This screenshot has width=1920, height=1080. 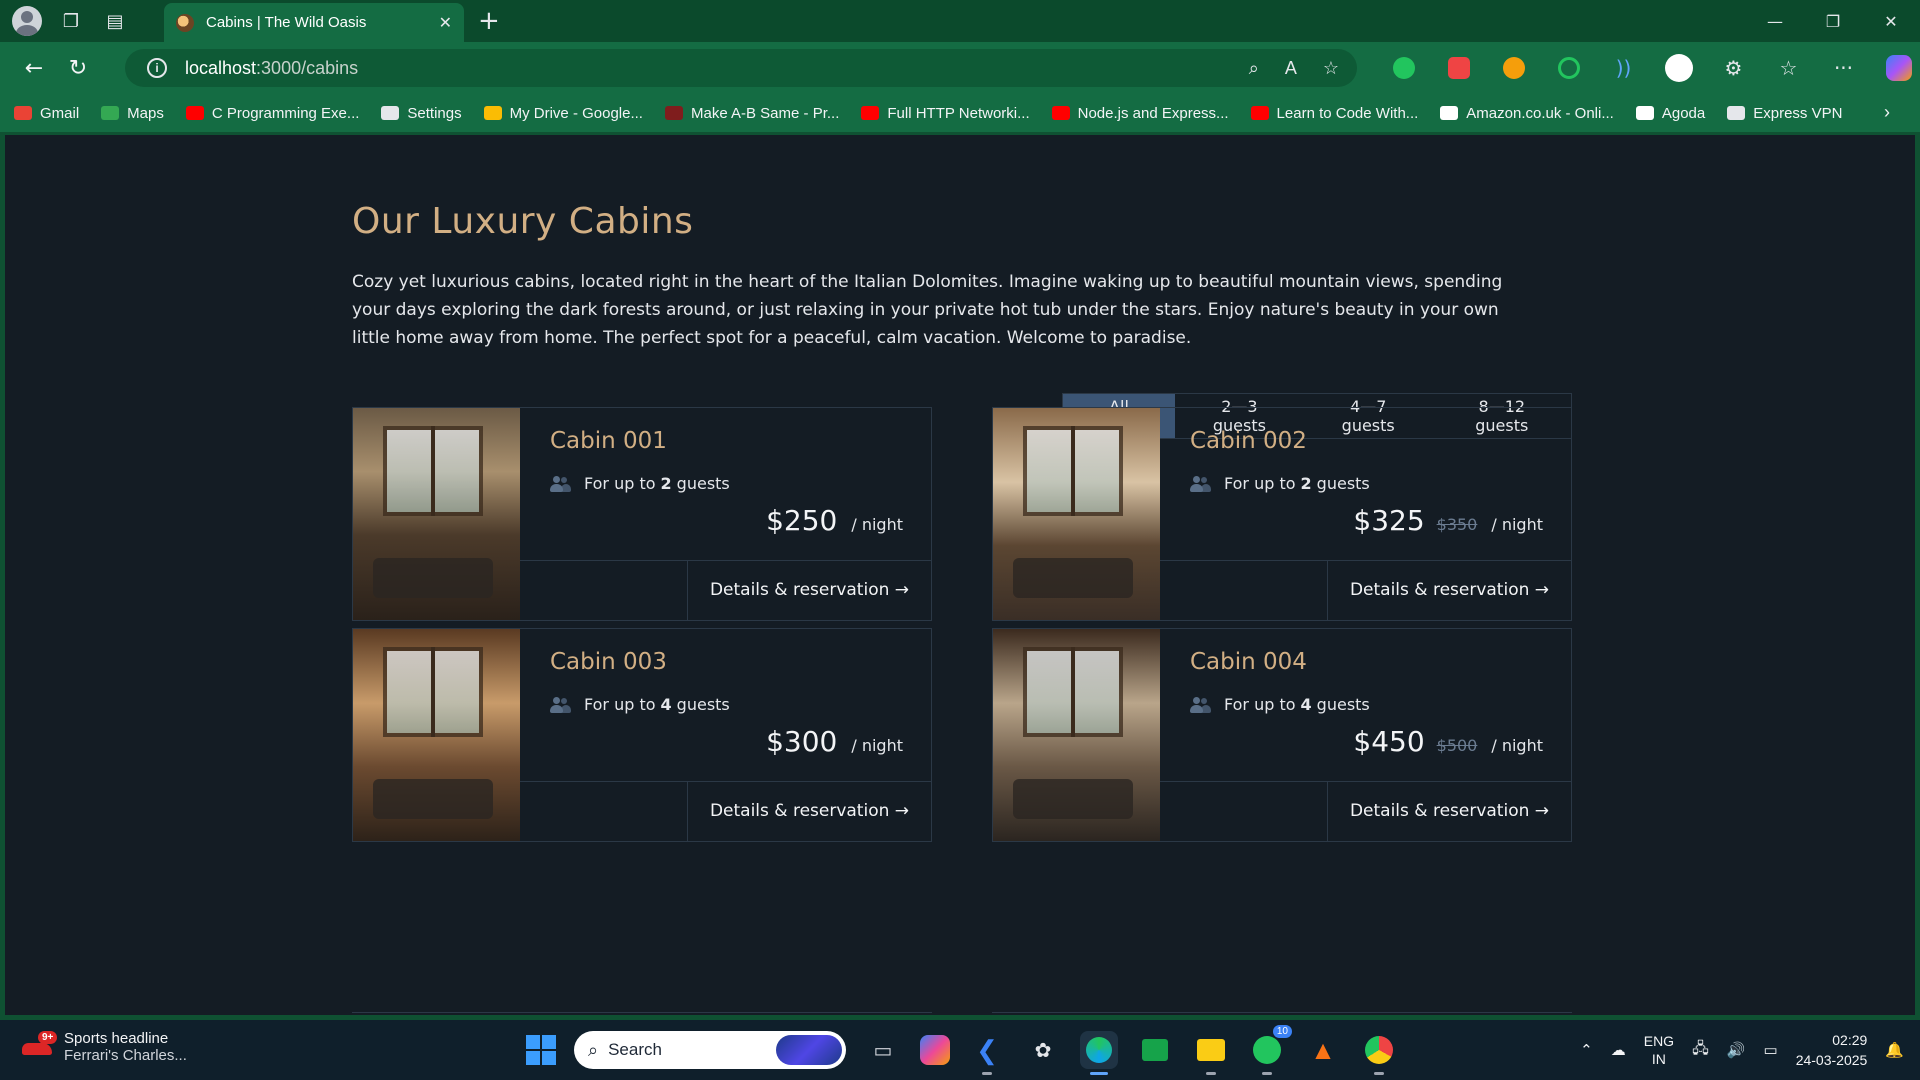 What do you see at coordinates (1618, 1050) in the screenshot?
I see `onedrive-cloud-icon: ☁` at bounding box center [1618, 1050].